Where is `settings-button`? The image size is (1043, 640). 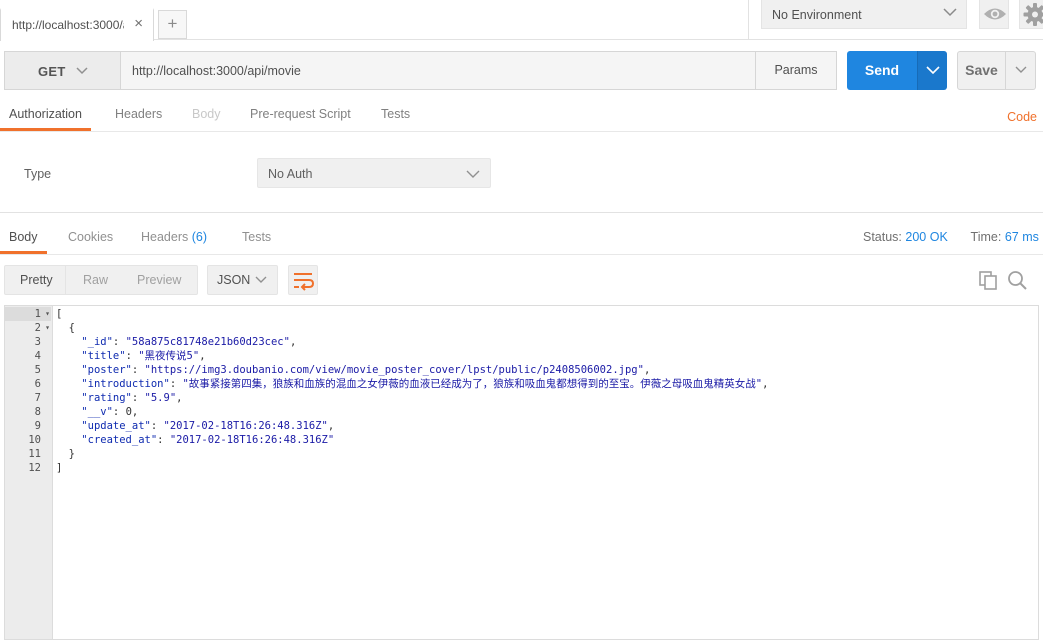 settings-button is located at coordinates (1031, 14).